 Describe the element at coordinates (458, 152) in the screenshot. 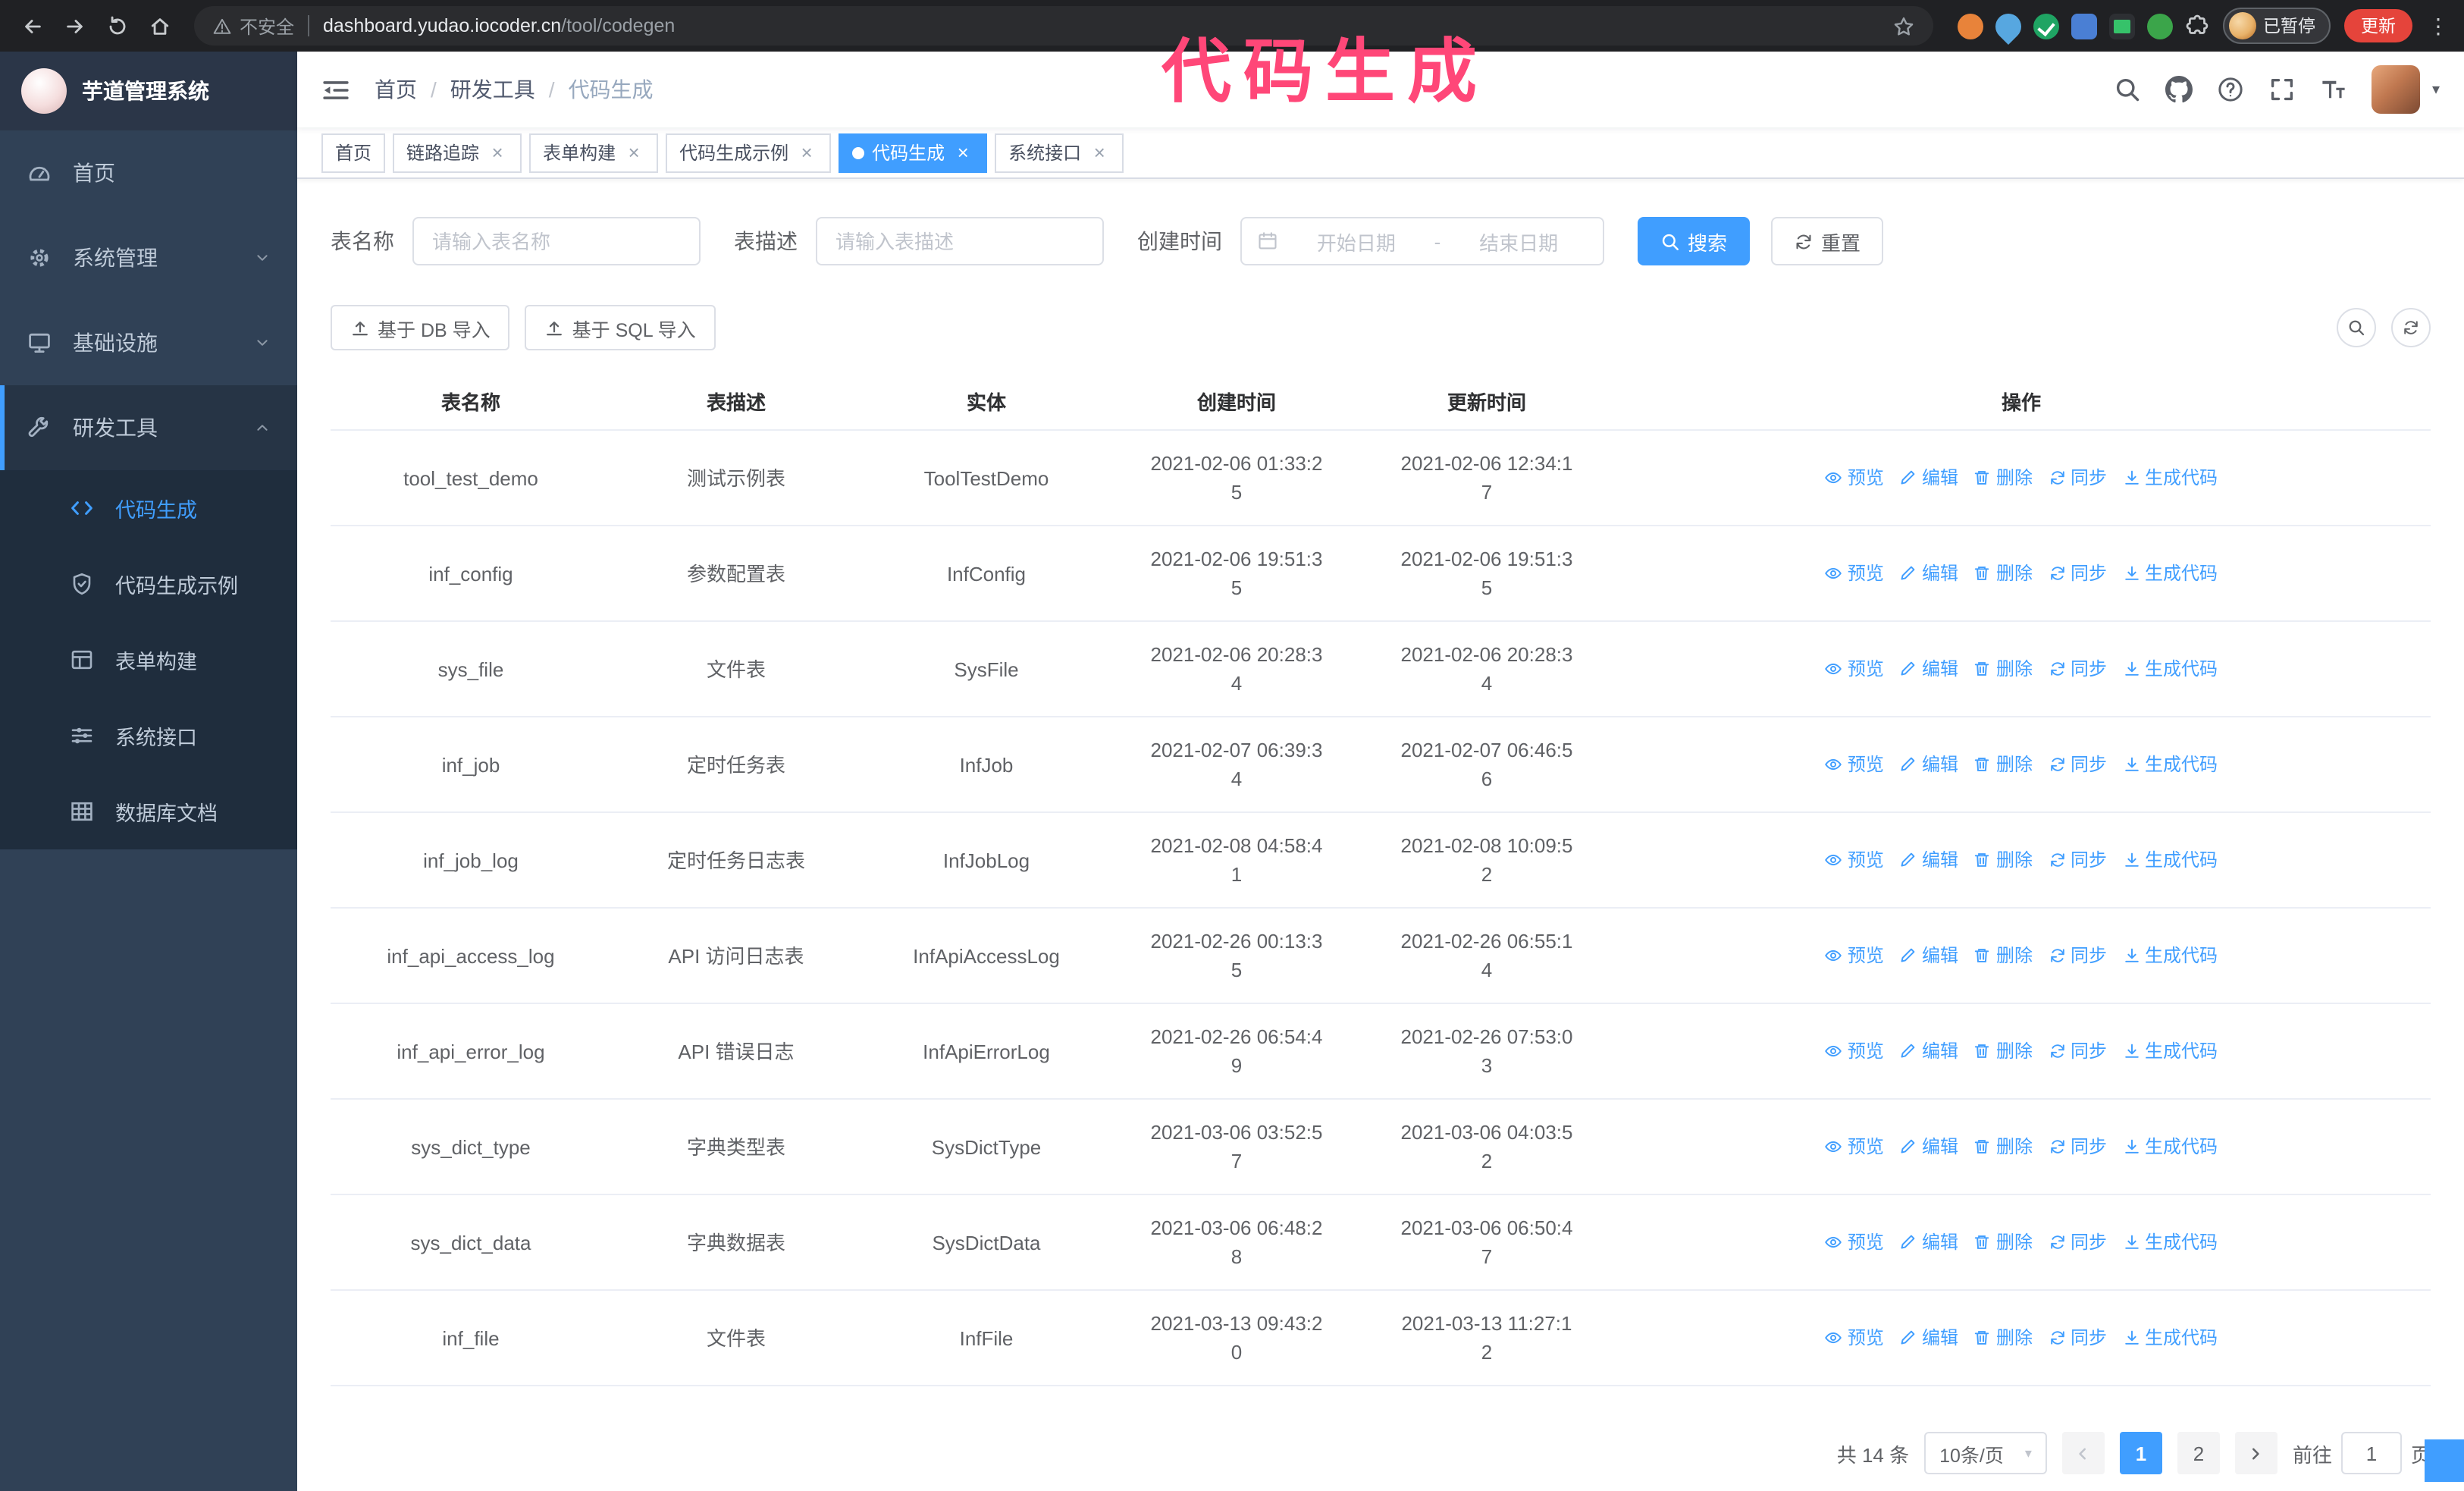

I see `tag-item: 链路追踪 ×` at that location.